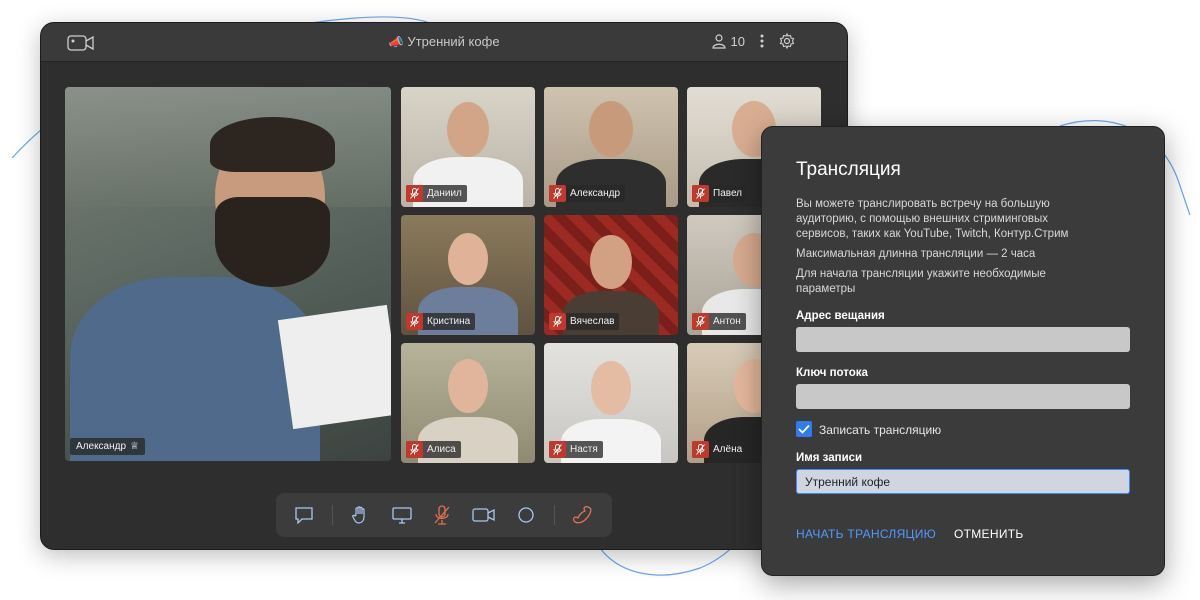  What do you see at coordinates (832, 373) in the screenshot?
I see `stream-key-label: Ключ потока` at bounding box center [832, 373].